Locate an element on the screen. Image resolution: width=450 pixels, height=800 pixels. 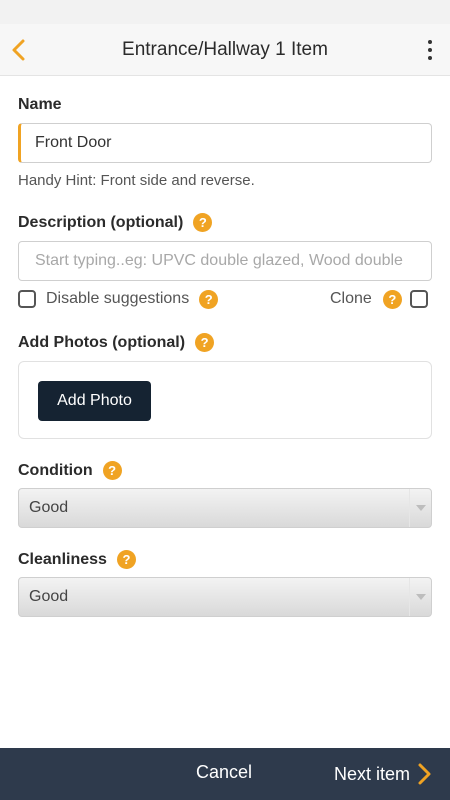
chevron-left-icon is located at coordinates (18, 50).